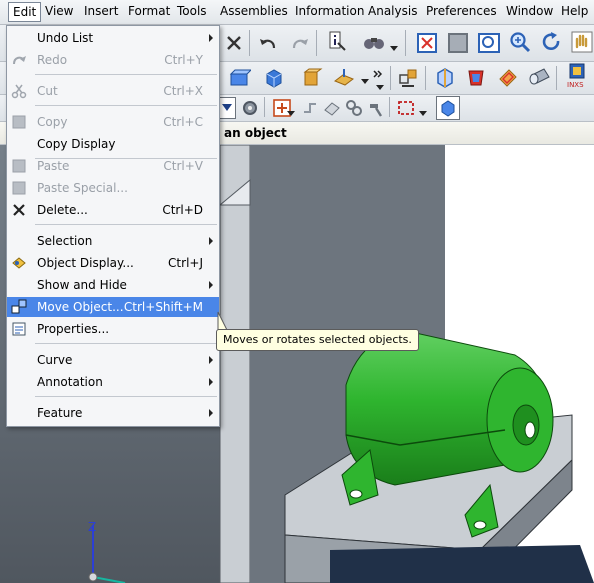  Describe the element at coordinates (317, 340) in the screenshot. I see `tooltip: Moves or rotates selected objects.` at that location.